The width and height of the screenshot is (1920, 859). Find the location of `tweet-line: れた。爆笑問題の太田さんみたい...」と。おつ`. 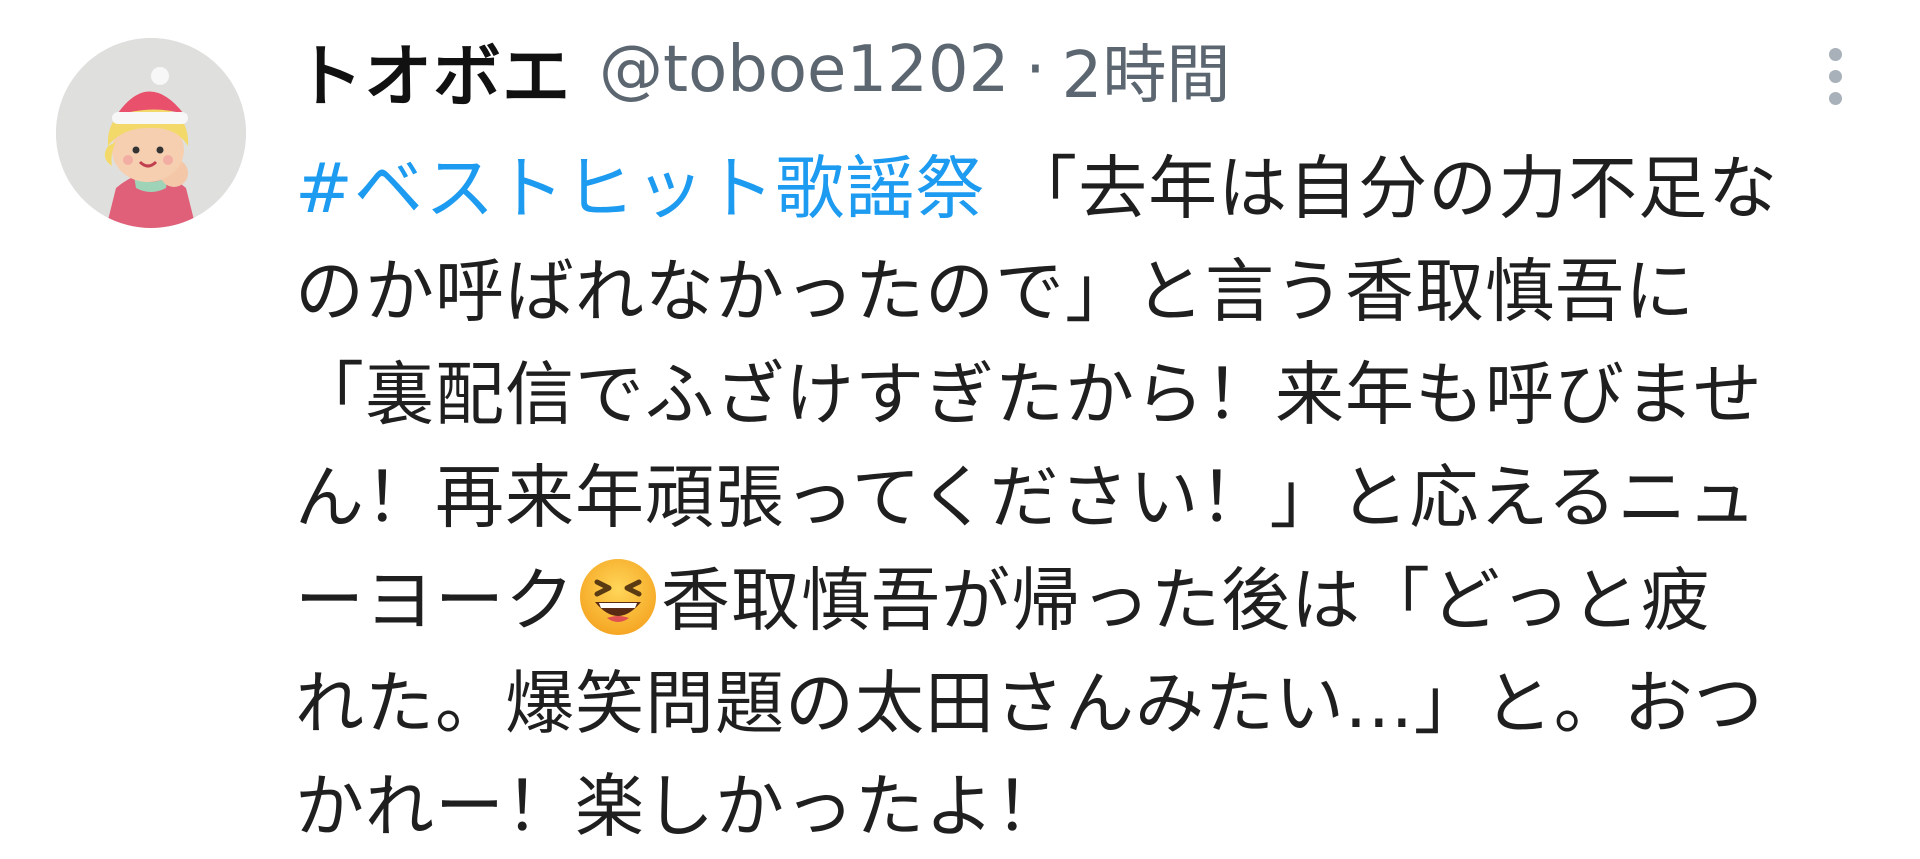

tweet-line: れた。爆笑問題の太田さんみたい...」と。おつ is located at coordinates (1029, 704).